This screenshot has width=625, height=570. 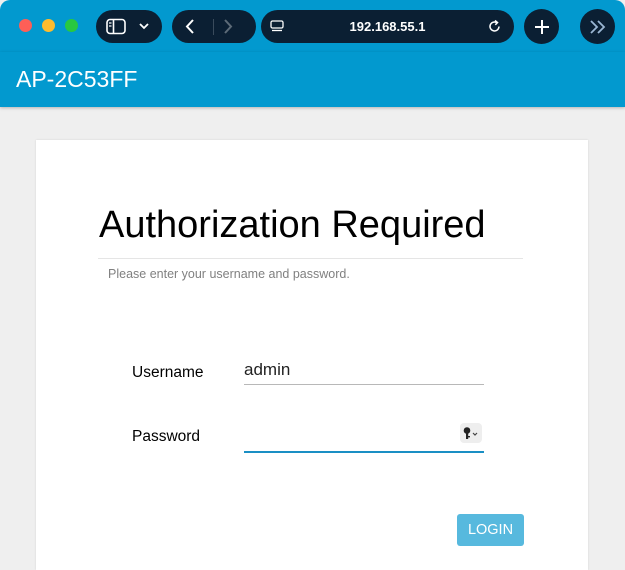 I want to click on browser-toolbar: 192.168.55.1, so click(x=312, y=26).